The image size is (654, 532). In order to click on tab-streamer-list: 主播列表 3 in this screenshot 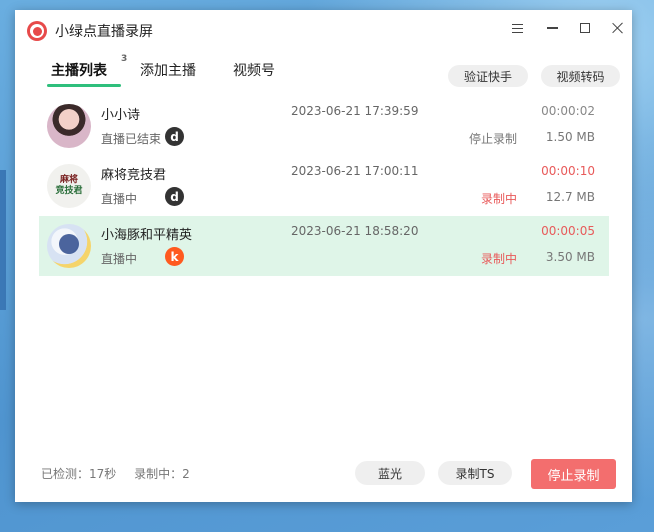, I will do `click(87, 70)`.